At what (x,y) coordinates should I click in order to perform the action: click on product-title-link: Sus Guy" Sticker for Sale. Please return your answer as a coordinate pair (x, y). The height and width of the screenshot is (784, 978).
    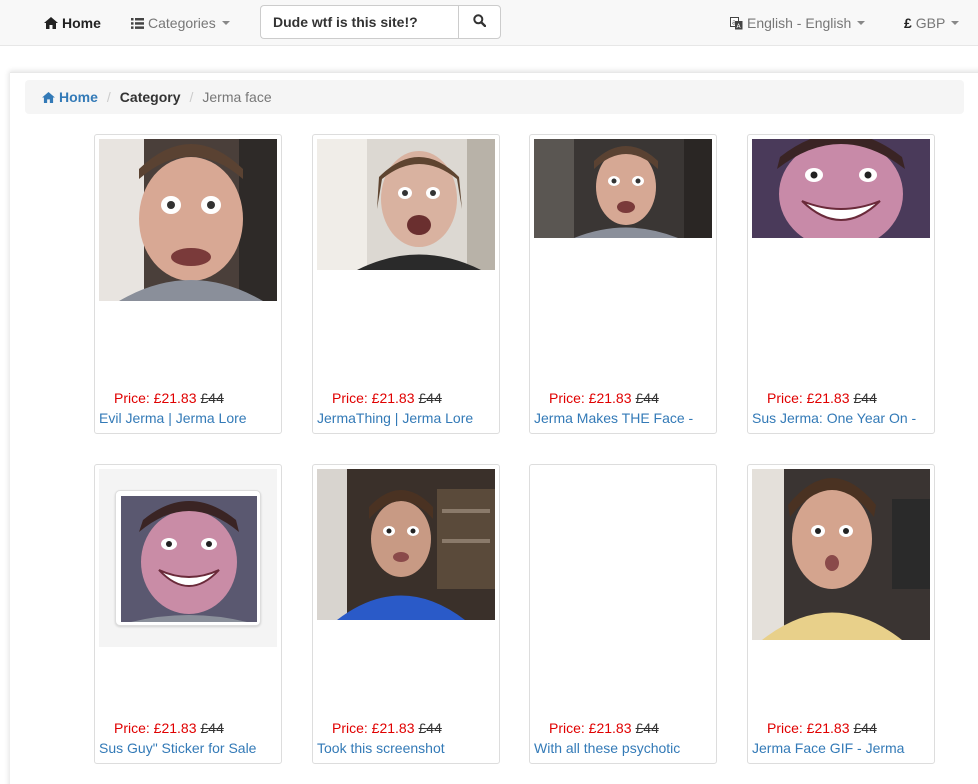
    Looking at the image, I should click on (190, 748).